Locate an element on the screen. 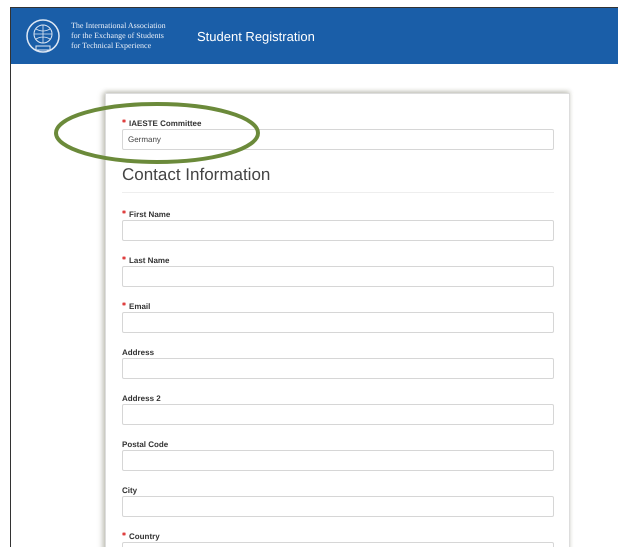 The width and height of the screenshot is (618, 547). field-label: Postal Code is located at coordinates (146, 444).